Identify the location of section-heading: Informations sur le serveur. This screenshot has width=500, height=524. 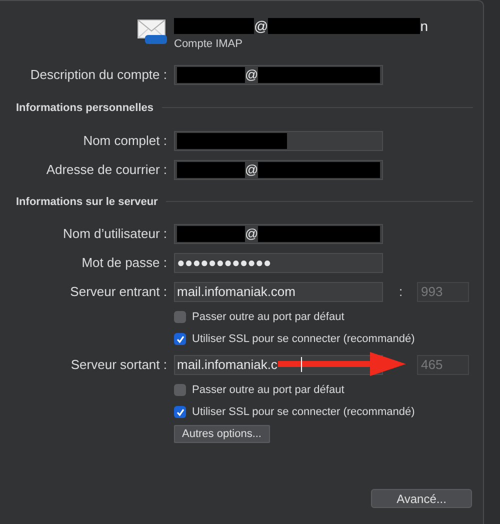
(87, 202).